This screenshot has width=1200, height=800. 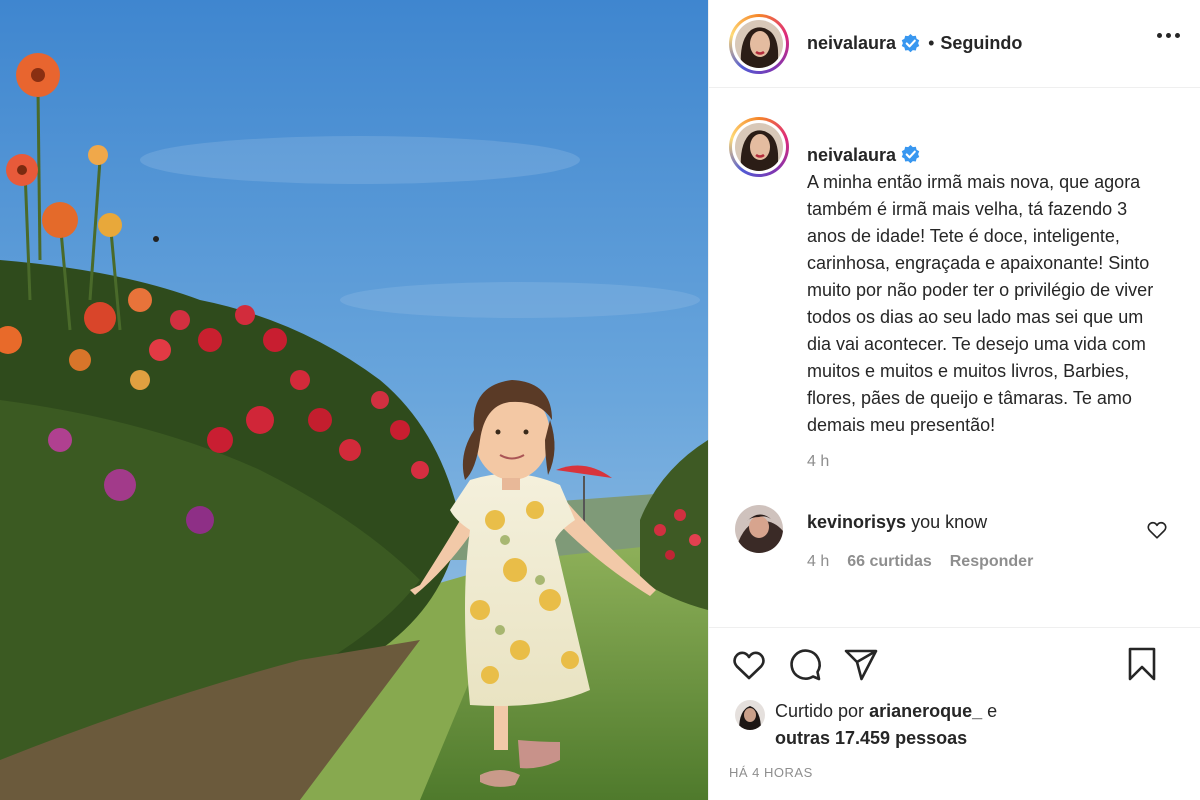 What do you see at coordinates (1168, 35) in the screenshot?
I see `more-icon` at bounding box center [1168, 35].